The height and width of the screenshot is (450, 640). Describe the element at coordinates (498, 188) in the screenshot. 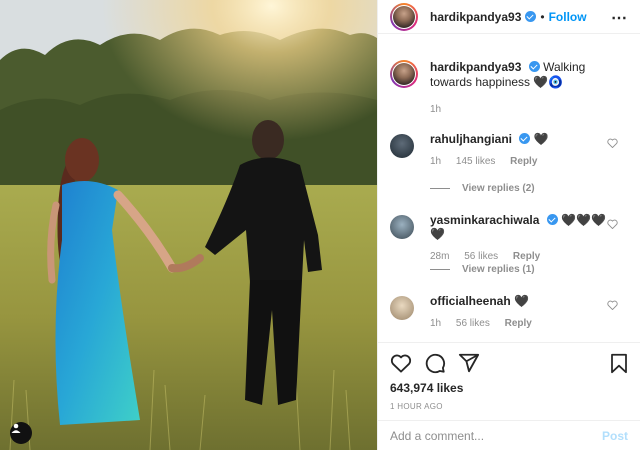

I see `view-replies-label: View replies (2)` at that location.